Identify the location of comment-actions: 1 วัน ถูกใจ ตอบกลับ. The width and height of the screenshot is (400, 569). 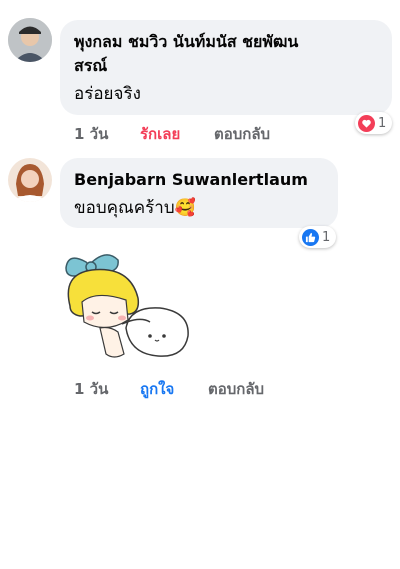
(224, 387).